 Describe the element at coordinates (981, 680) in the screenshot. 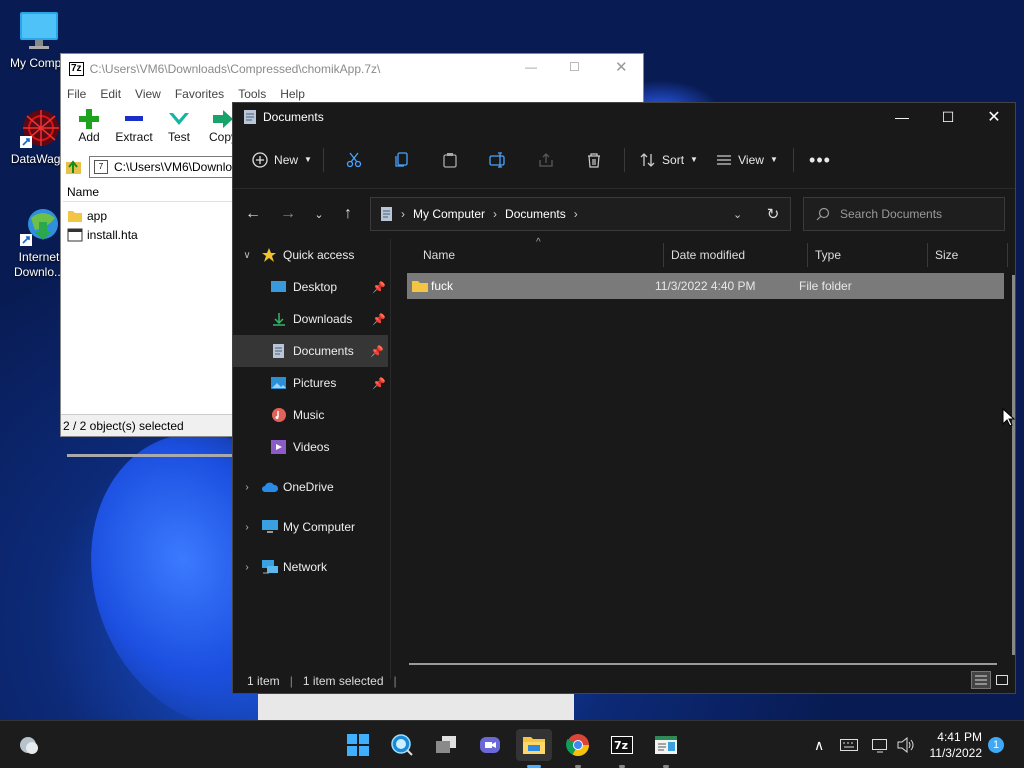

I see `details-view-button` at that location.